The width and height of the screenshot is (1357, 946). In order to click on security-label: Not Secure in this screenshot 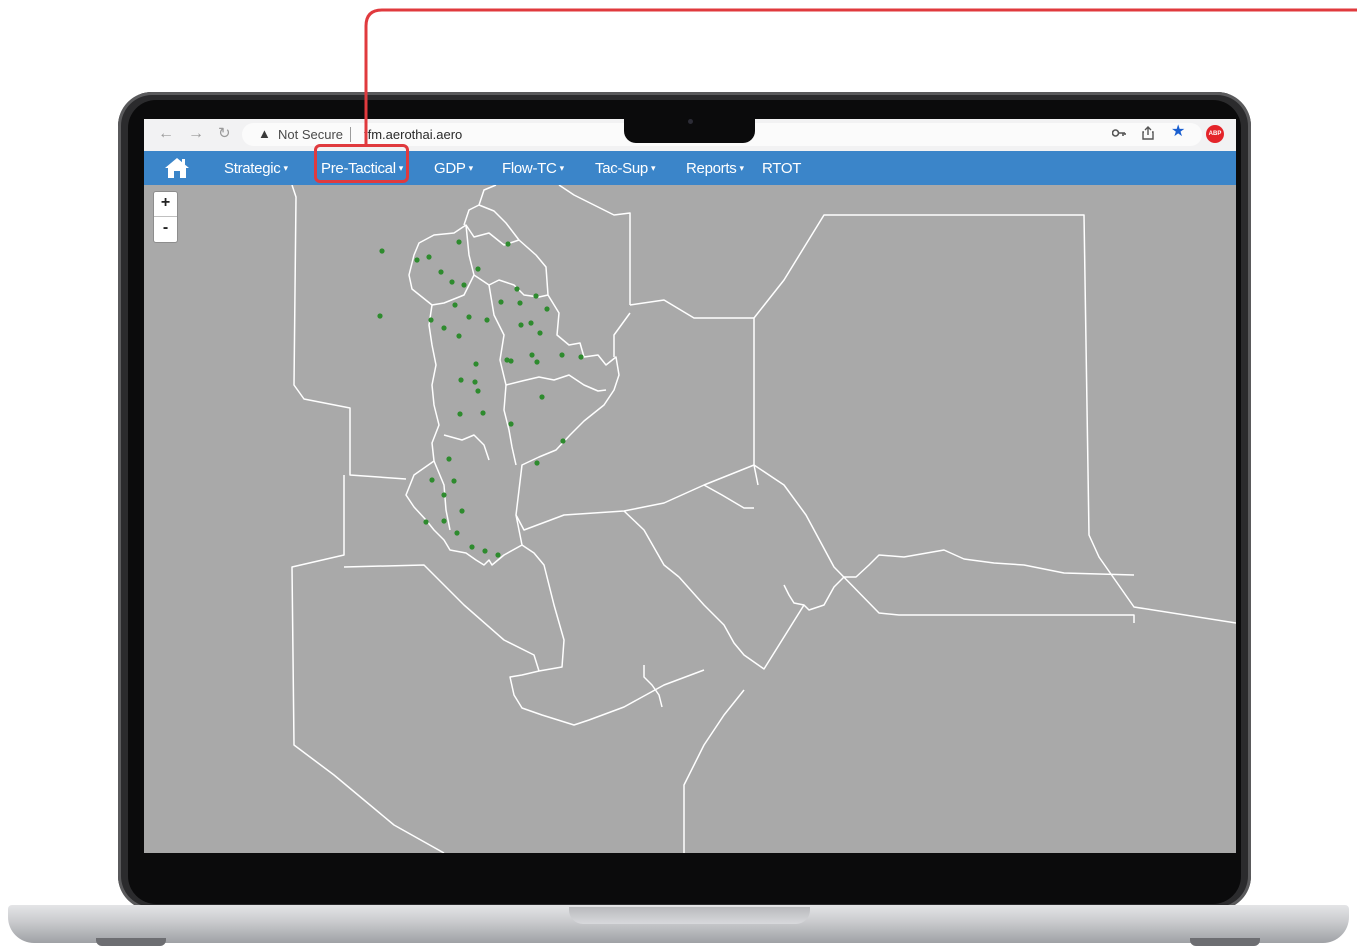, I will do `click(311, 134)`.